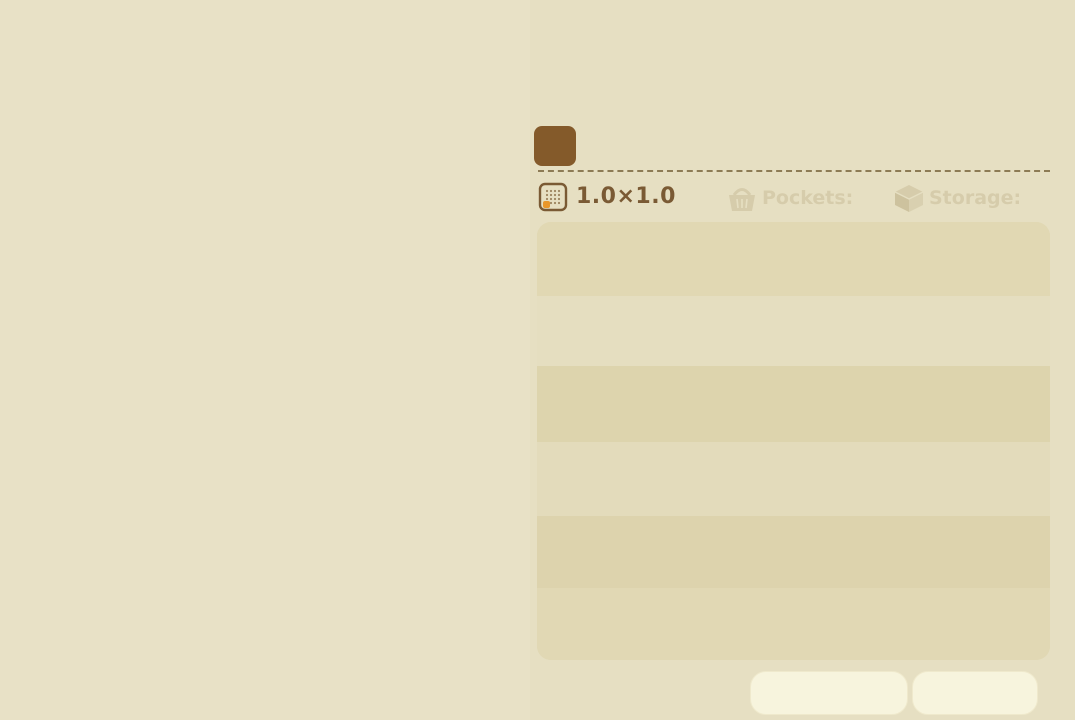  Describe the element at coordinates (909, 198) in the screenshot. I see `storage-box-icon` at that location.